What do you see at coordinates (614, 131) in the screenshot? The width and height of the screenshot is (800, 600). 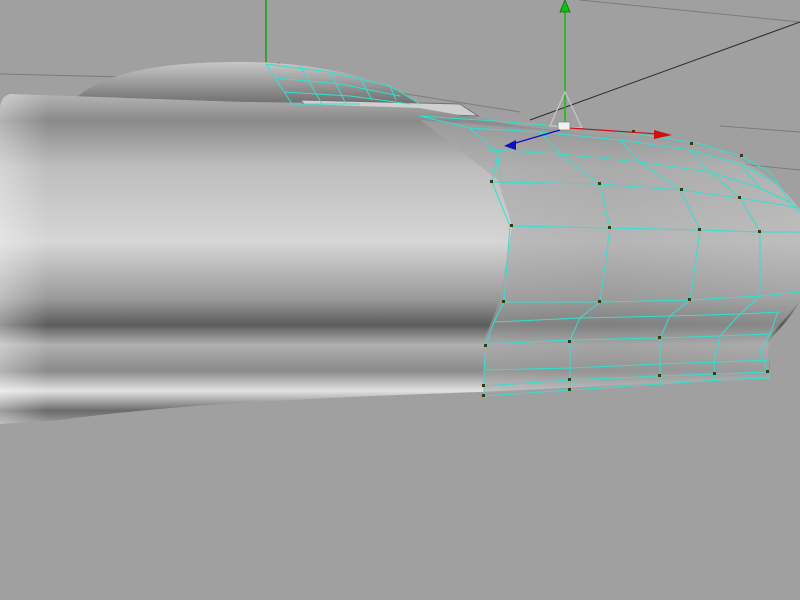 I see `manipulator-x-axis` at bounding box center [614, 131].